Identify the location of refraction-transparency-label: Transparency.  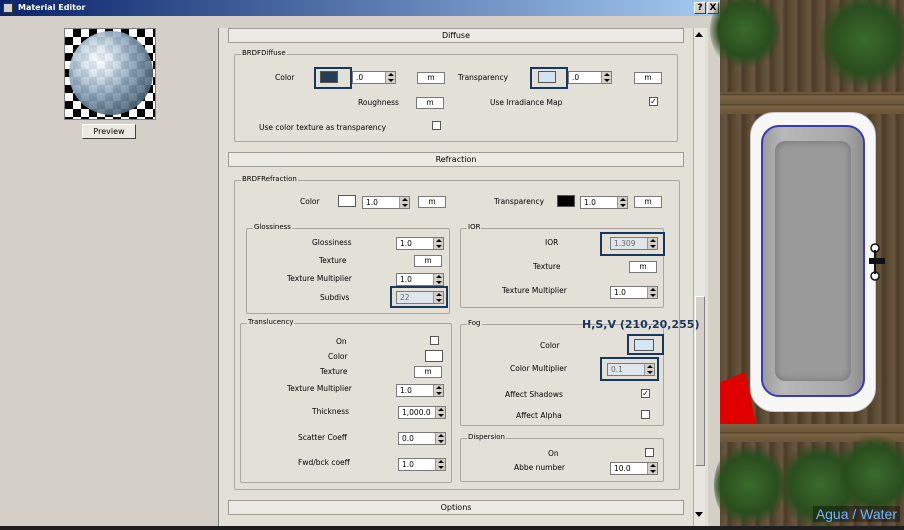
(519, 201).